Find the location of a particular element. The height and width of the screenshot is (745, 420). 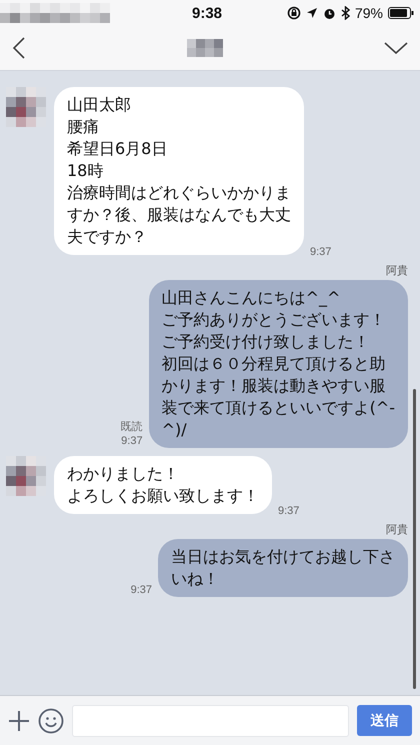

battery-percent: 79% is located at coordinates (368, 13).